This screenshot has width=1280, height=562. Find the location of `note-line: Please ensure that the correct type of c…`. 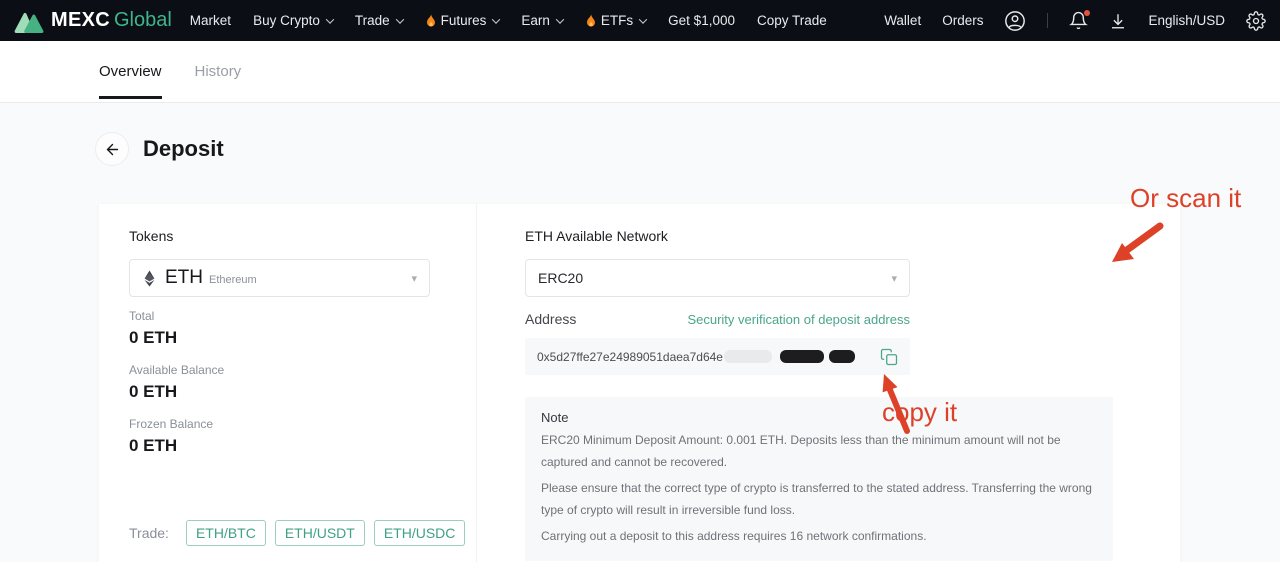

note-line: Please ensure that the correct type of c… is located at coordinates (816, 499).